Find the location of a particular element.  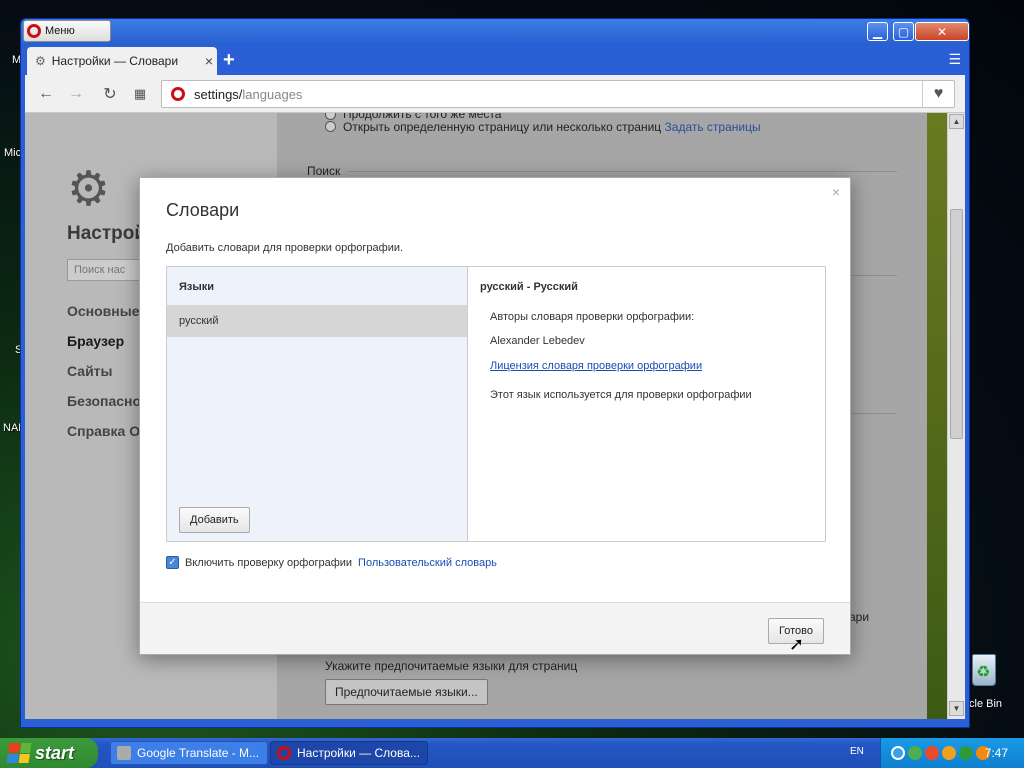

keyboard-language-indicator: EN is located at coordinates (858, 753).